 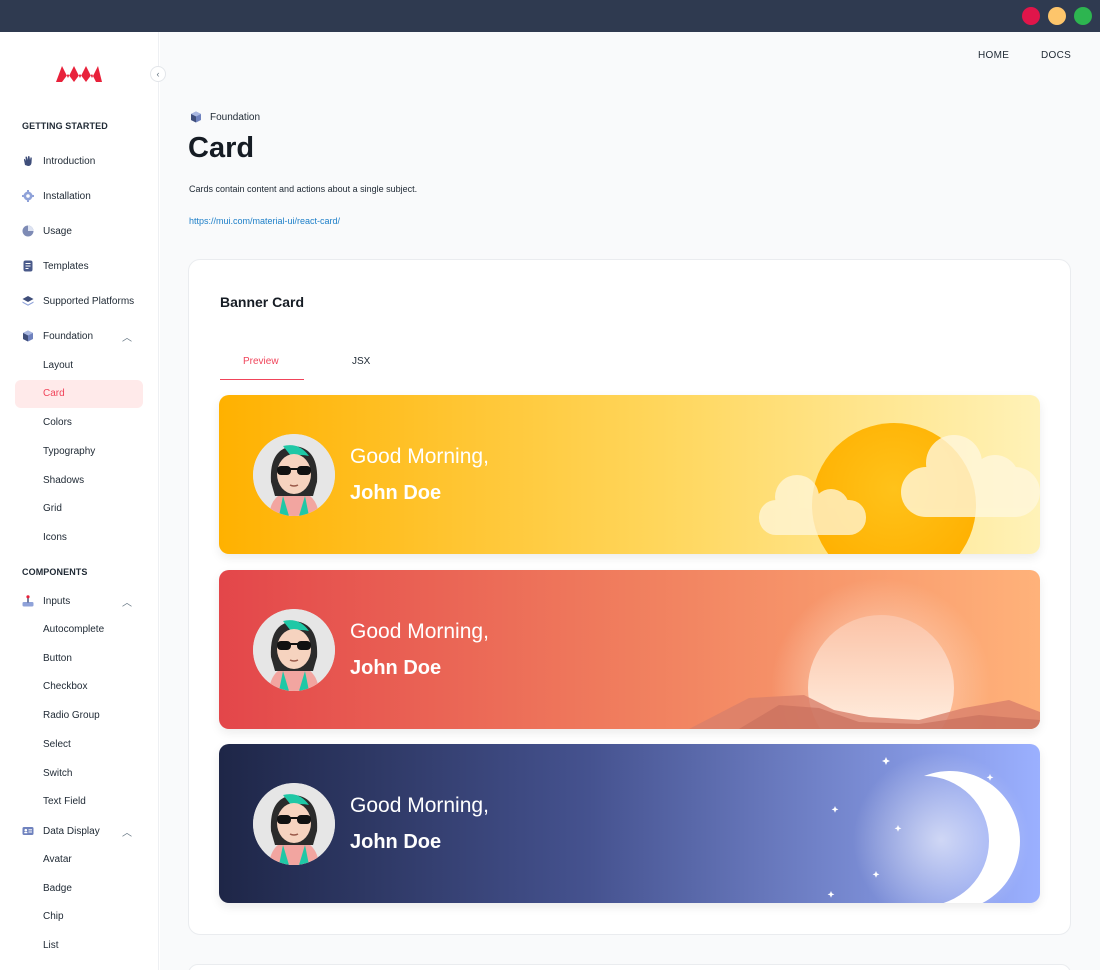 I want to click on sidebar-subitem-colors: Colors, so click(x=57, y=423).